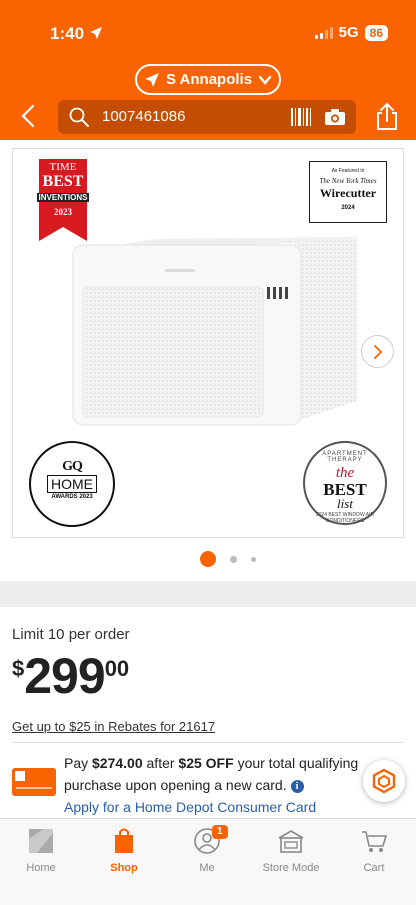  Describe the element at coordinates (228, 559) in the screenshot. I see `gallery-pagination` at that location.